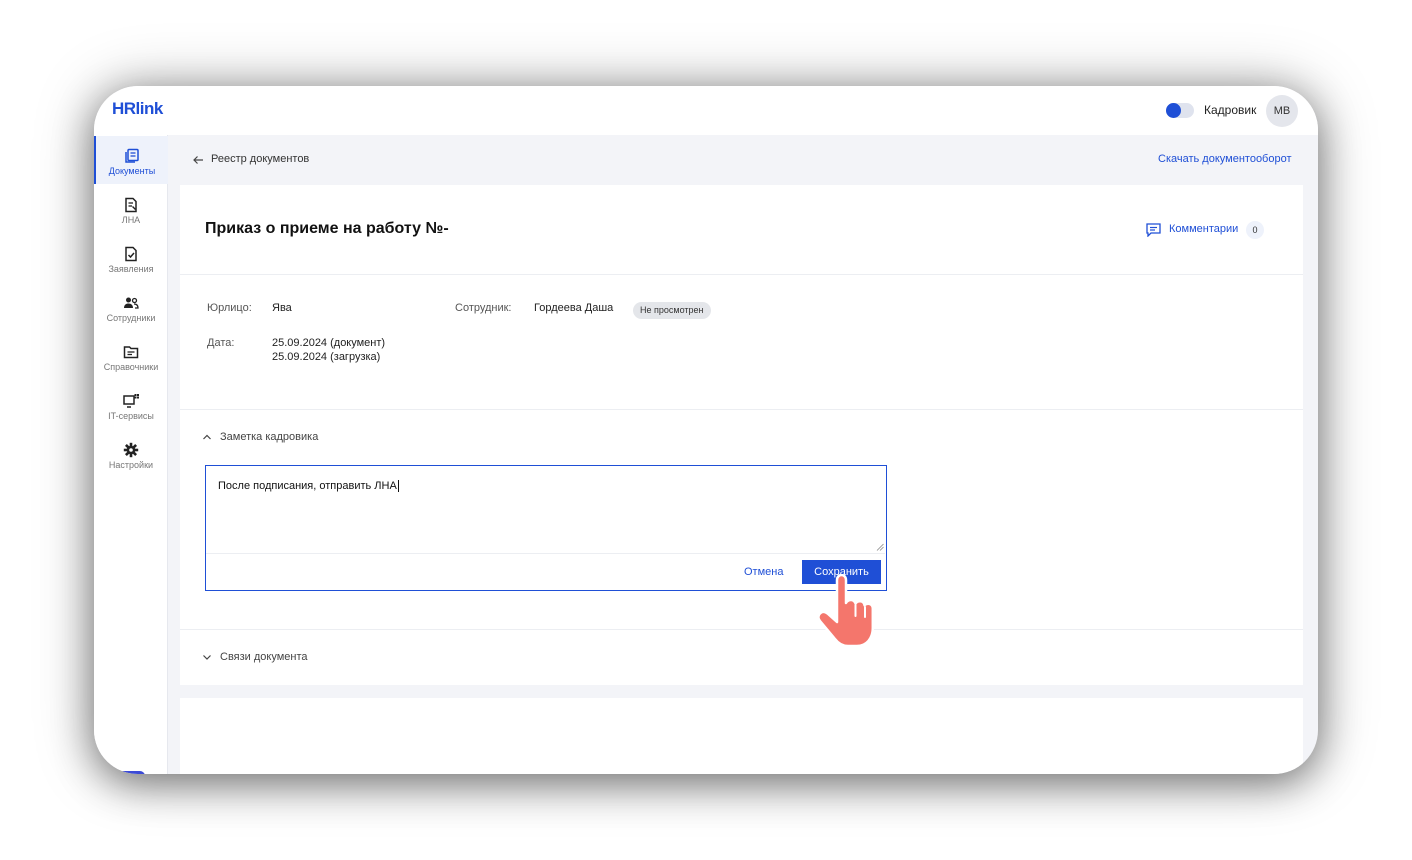 The image size is (1412, 860). What do you see at coordinates (221, 343) in the screenshot?
I see `date-label: Дата:` at bounding box center [221, 343].